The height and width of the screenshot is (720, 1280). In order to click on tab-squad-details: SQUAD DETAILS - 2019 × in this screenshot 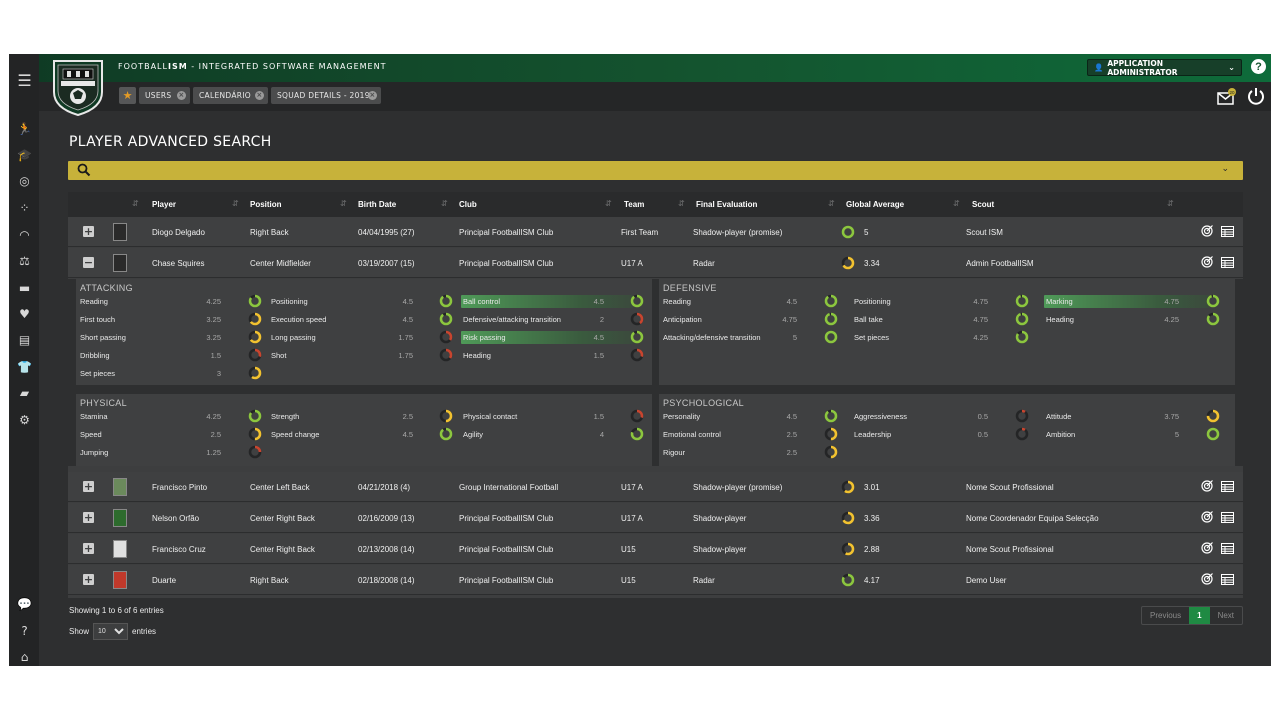, I will do `click(326, 95)`.